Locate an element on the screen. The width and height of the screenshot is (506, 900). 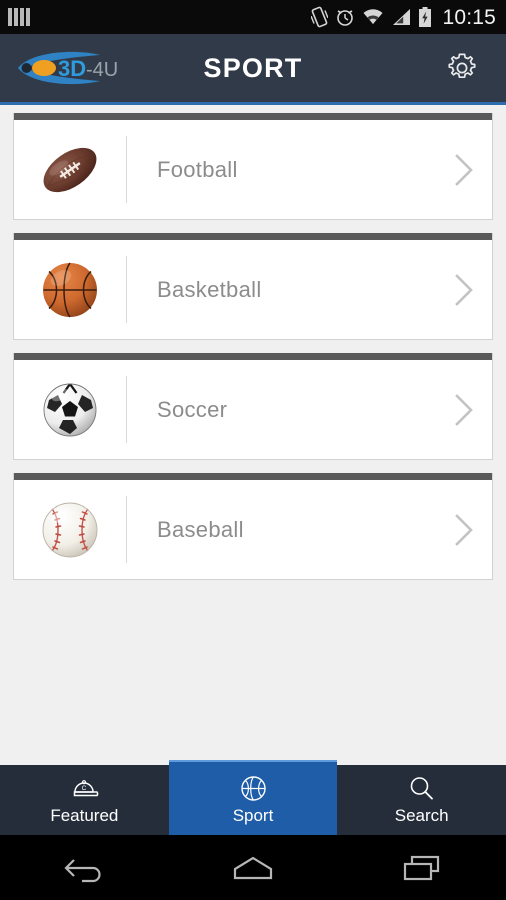
app-logo: 3D -4U is located at coordinates (66, 68).